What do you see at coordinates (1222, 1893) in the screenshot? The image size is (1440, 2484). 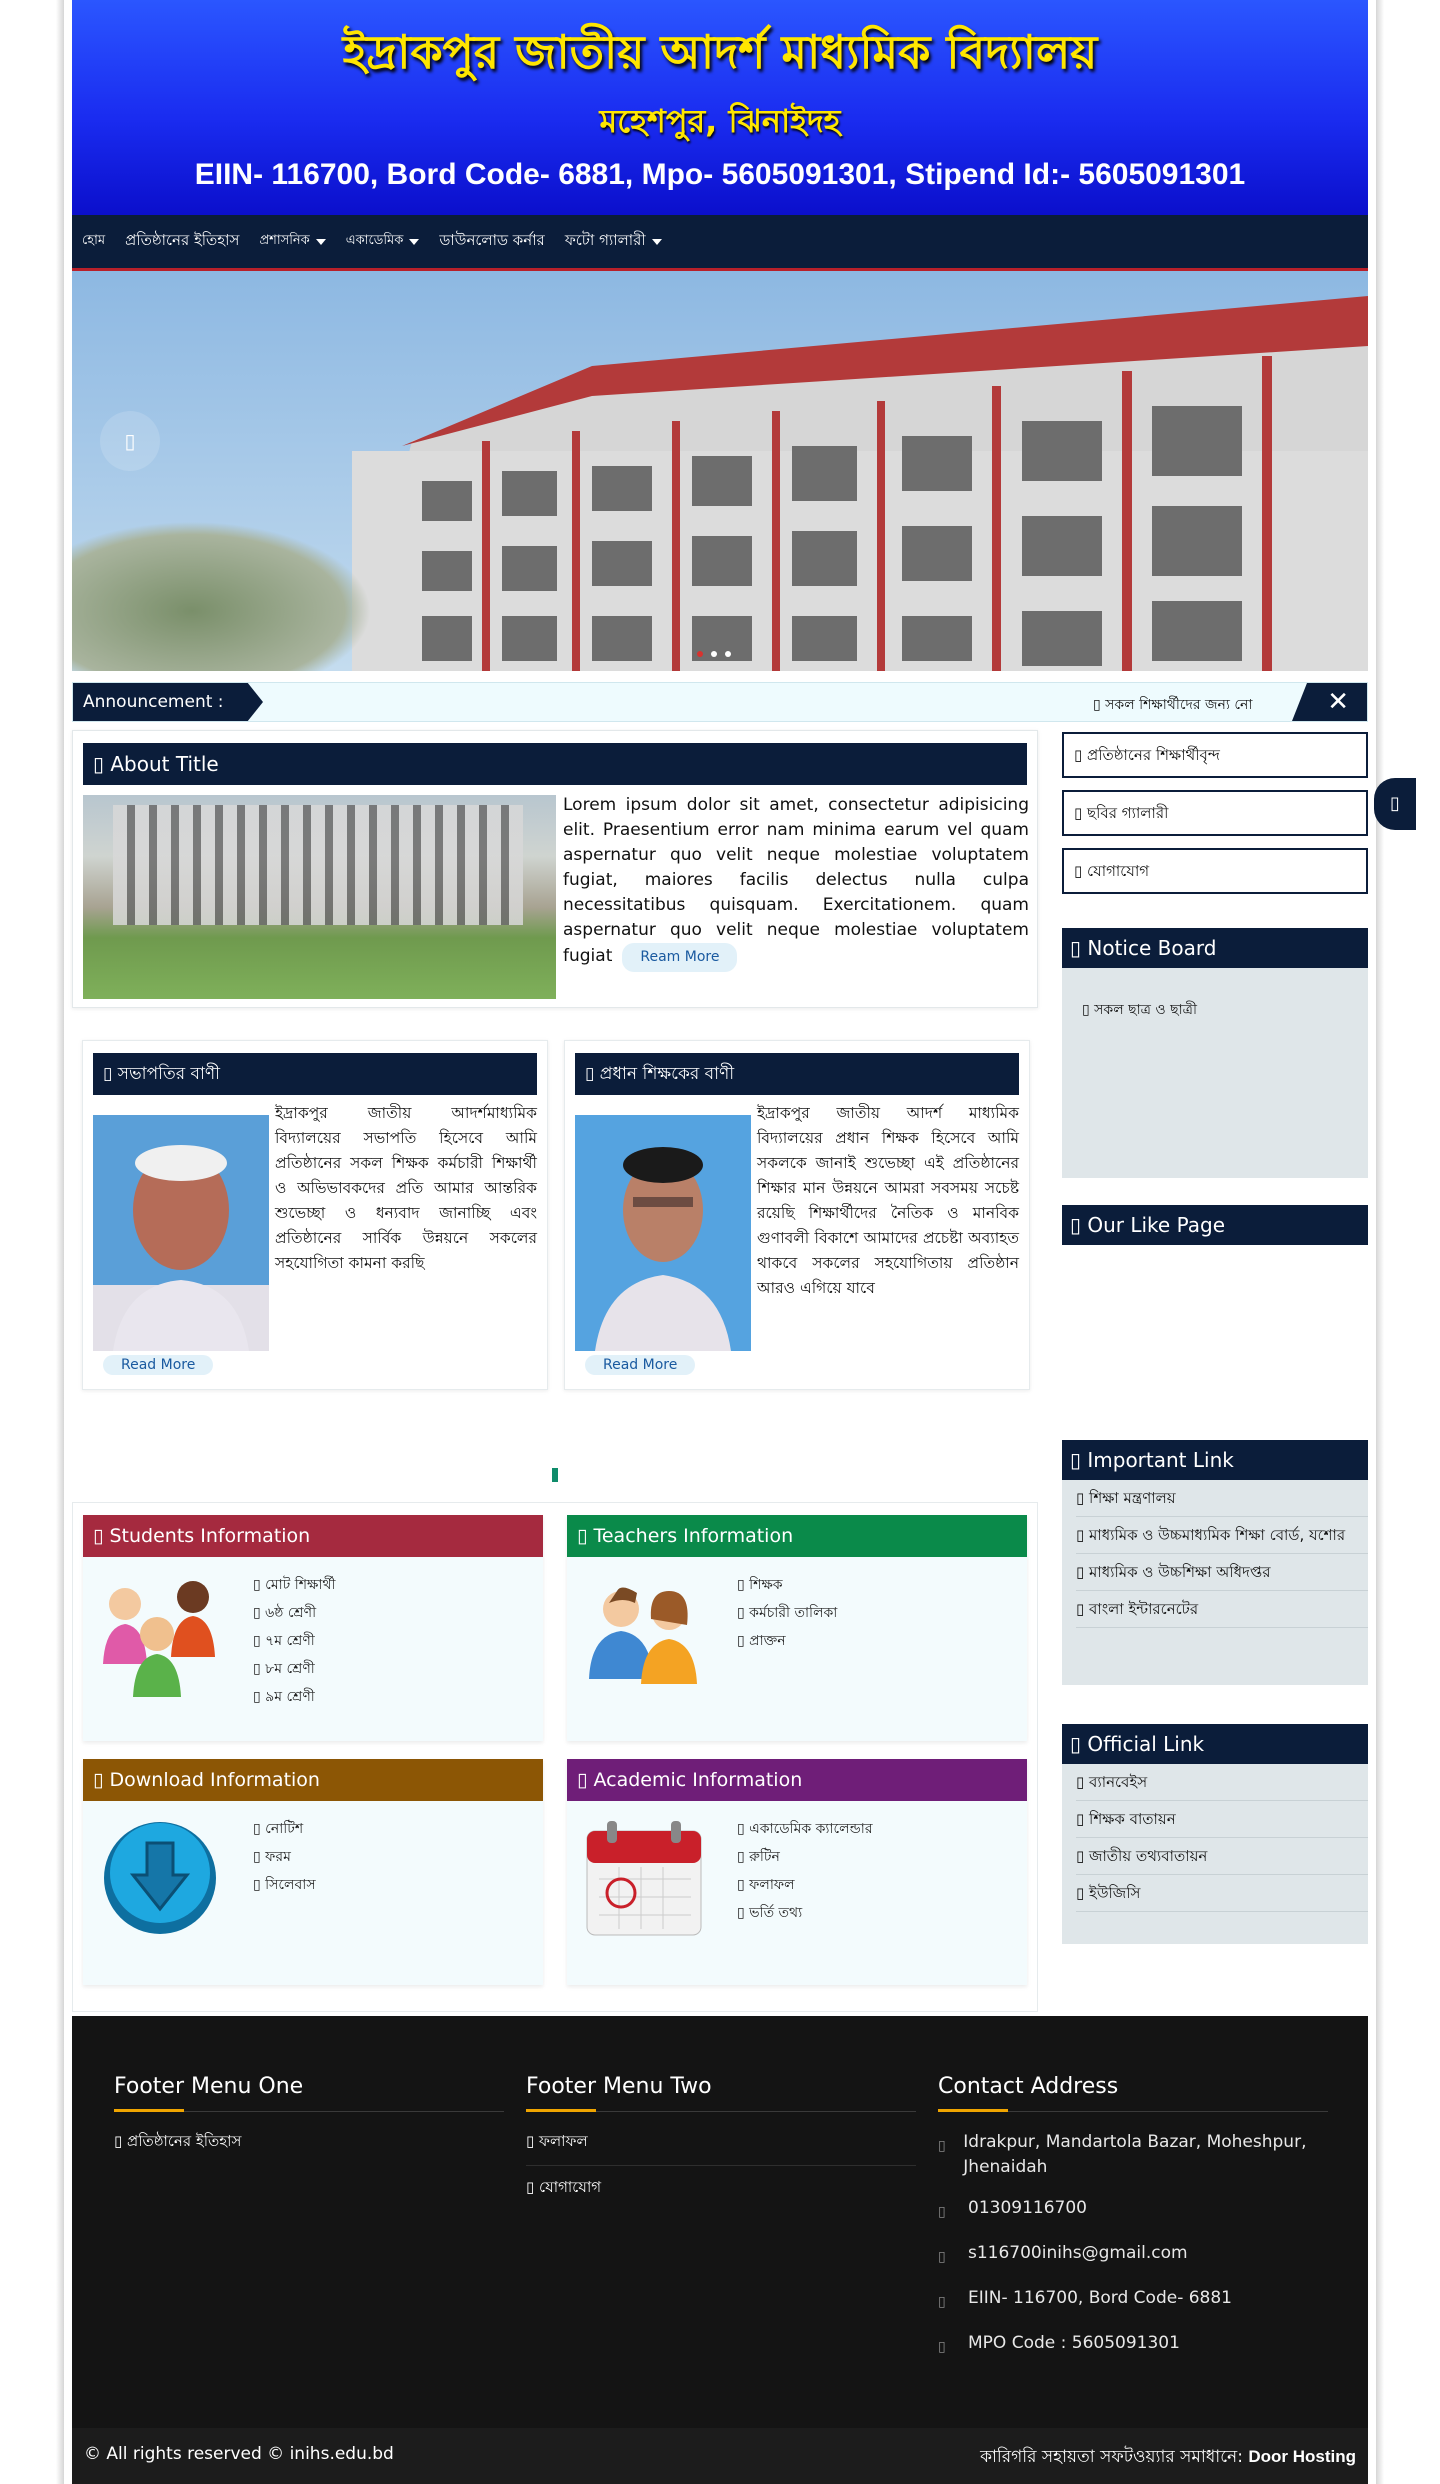 I see `official-link-item: ▯ ইউজিসি` at bounding box center [1222, 1893].